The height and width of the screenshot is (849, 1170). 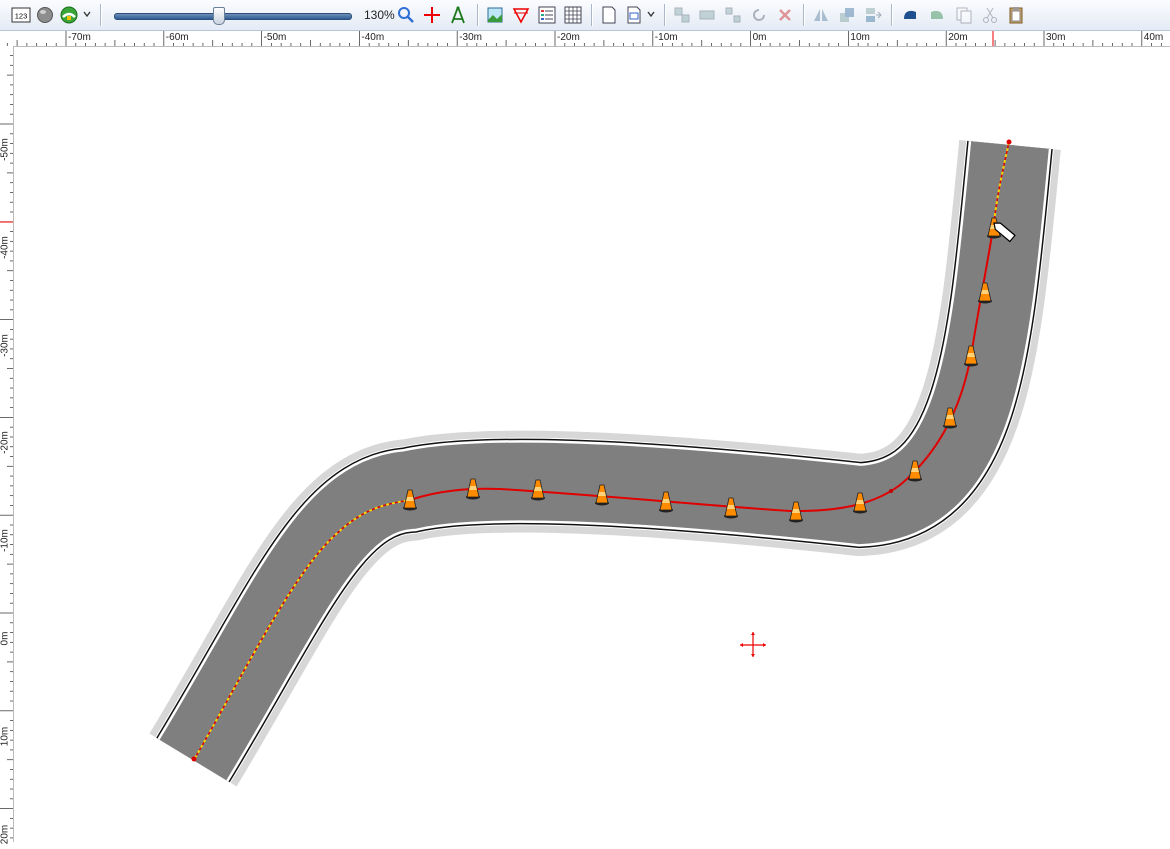 What do you see at coordinates (910, 15) in the screenshot?
I see `undo-icon` at bounding box center [910, 15].